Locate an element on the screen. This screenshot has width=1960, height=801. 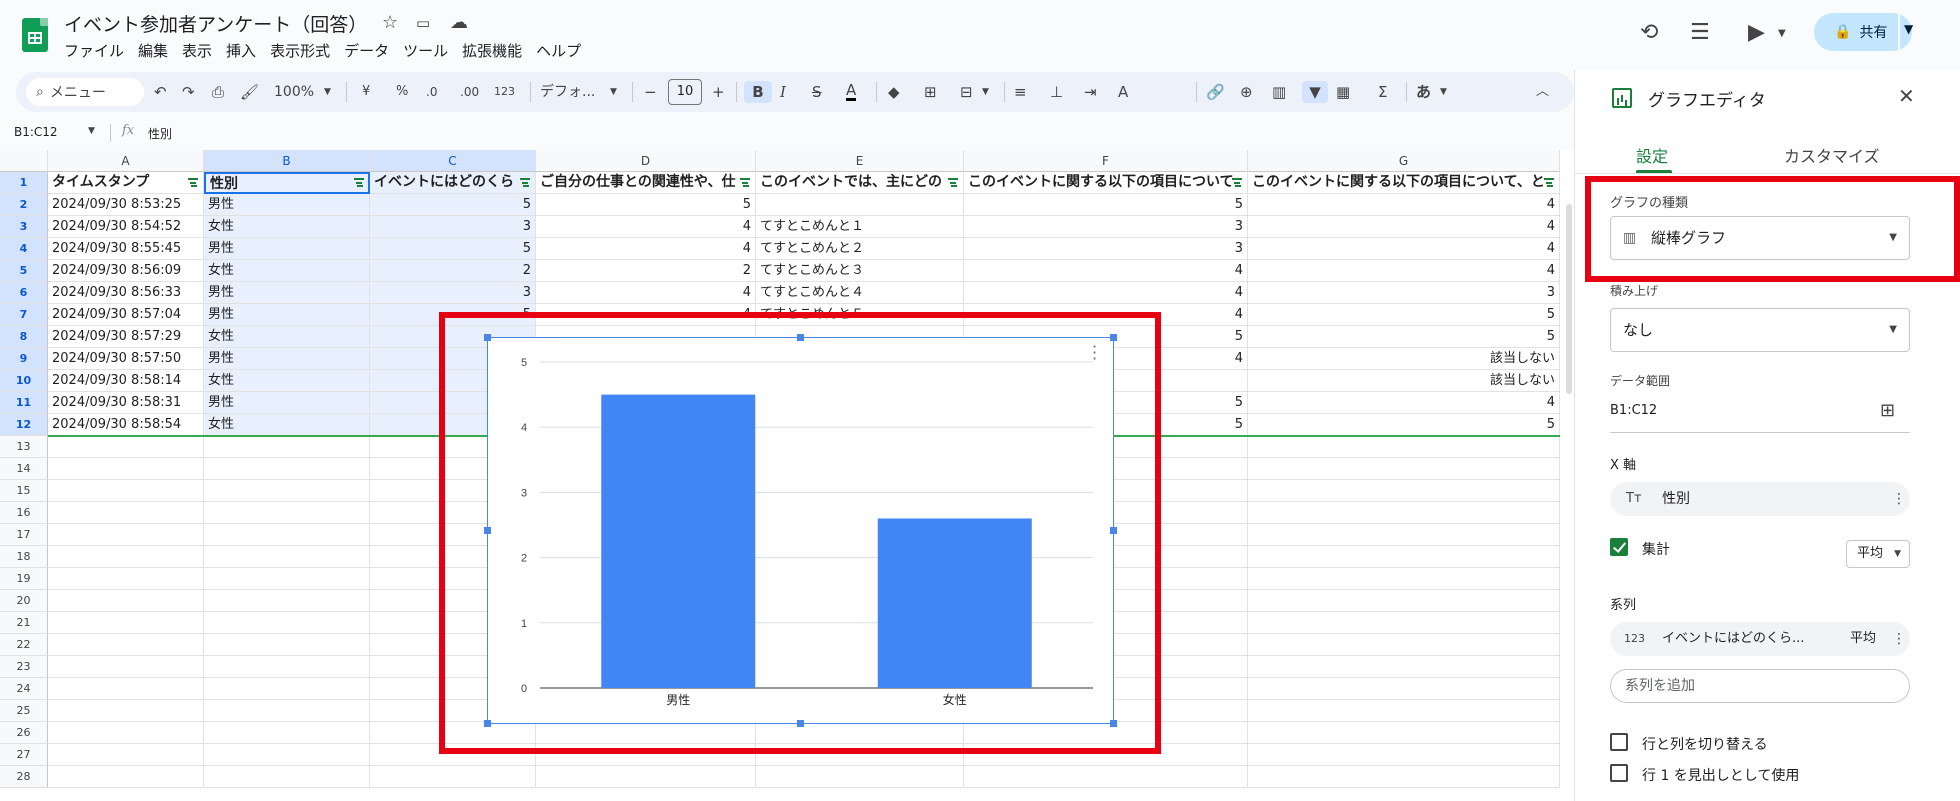
header-cell: ご自分の仕事との関連性や、仕 is located at coordinates (646, 183).